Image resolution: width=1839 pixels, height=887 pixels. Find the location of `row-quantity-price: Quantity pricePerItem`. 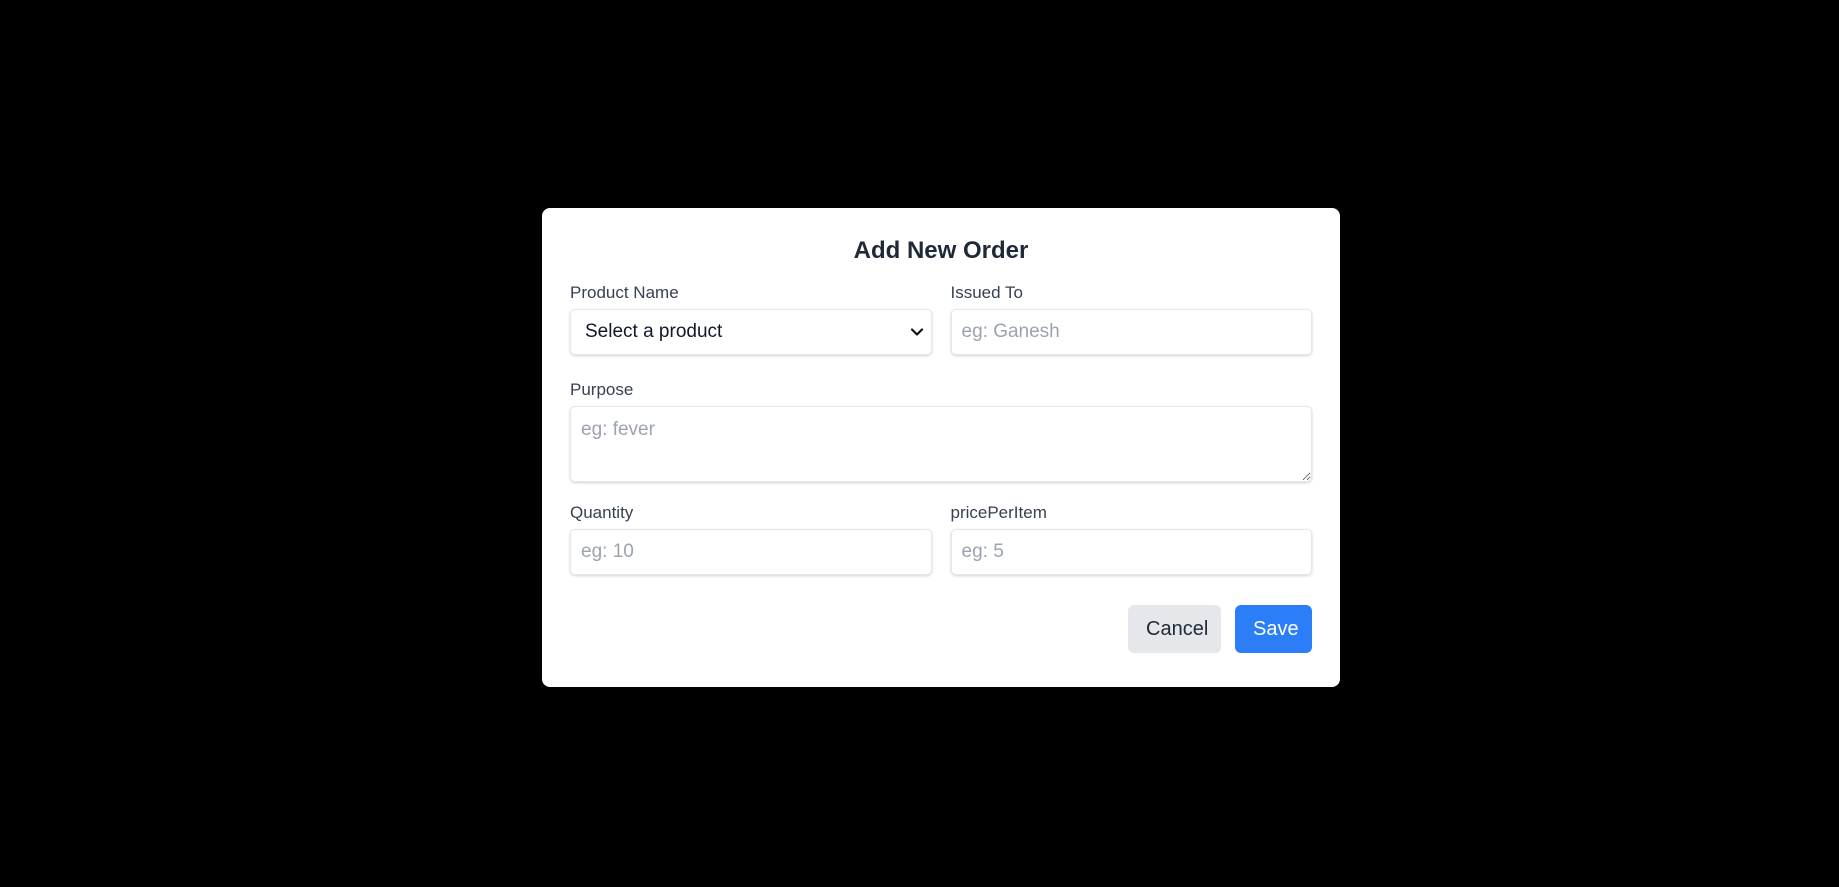

row-quantity-price: Quantity pricePerItem is located at coordinates (941, 538).